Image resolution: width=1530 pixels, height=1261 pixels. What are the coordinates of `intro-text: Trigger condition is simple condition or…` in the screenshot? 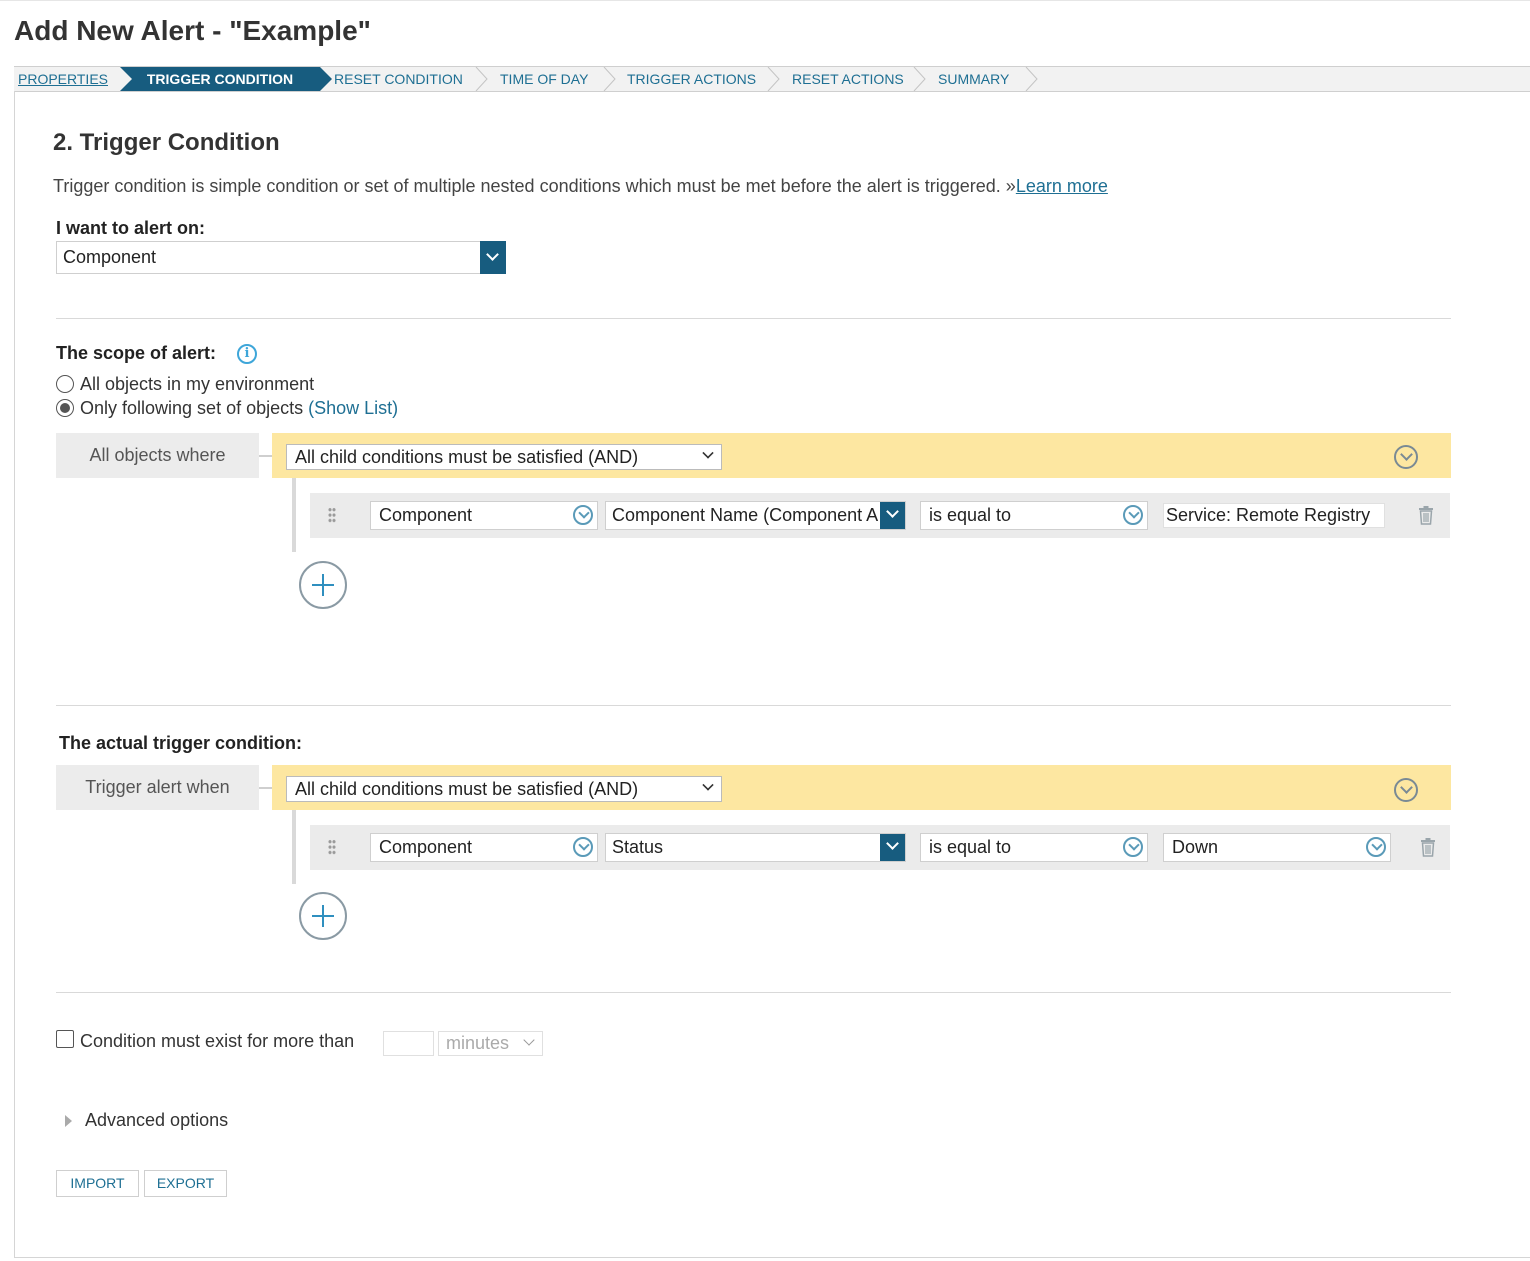 It's located at (534, 186).